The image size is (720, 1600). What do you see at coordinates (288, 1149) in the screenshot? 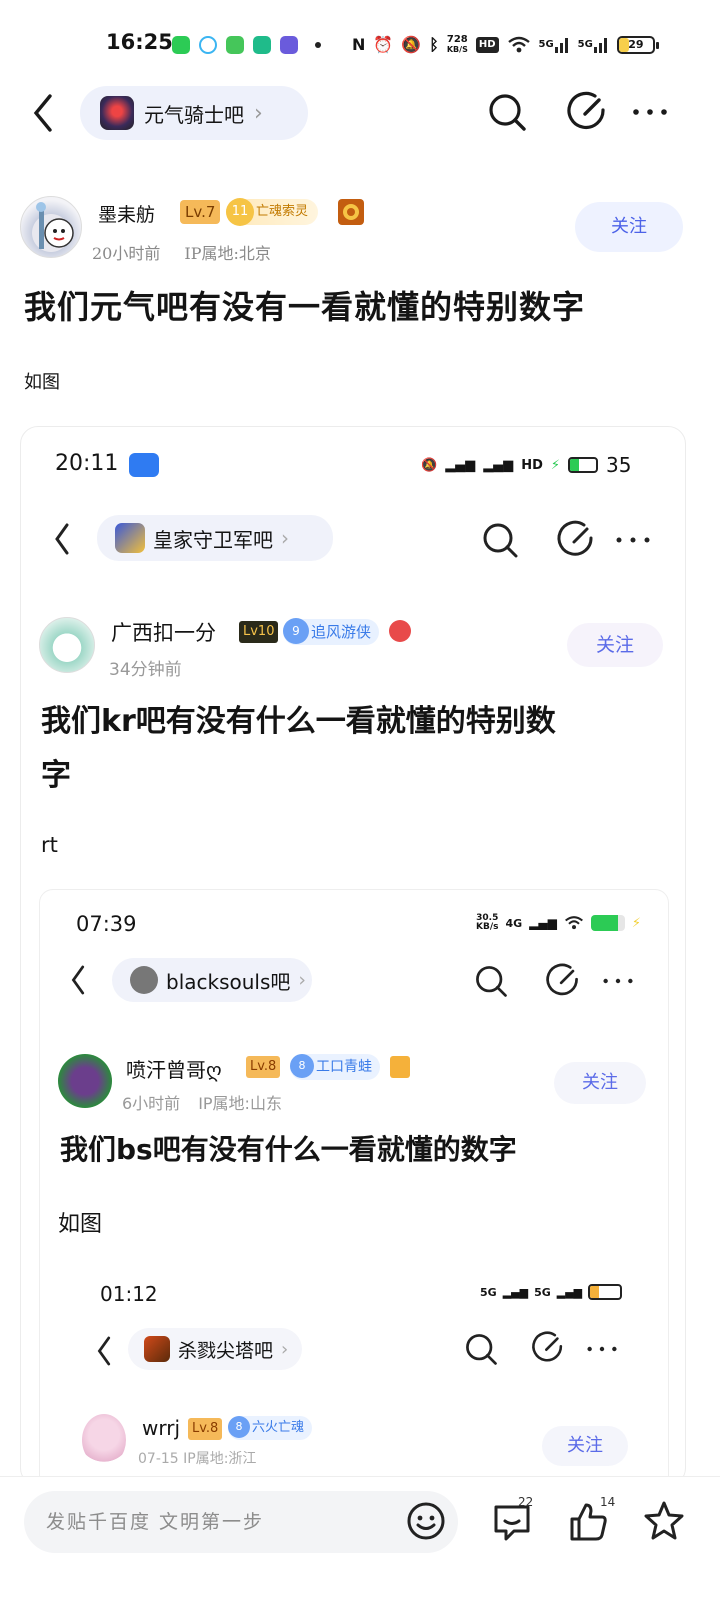
I see `shot2-post-title: 我们bs吧有没有什么一看就懂的数字` at bounding box center [288, 1149].